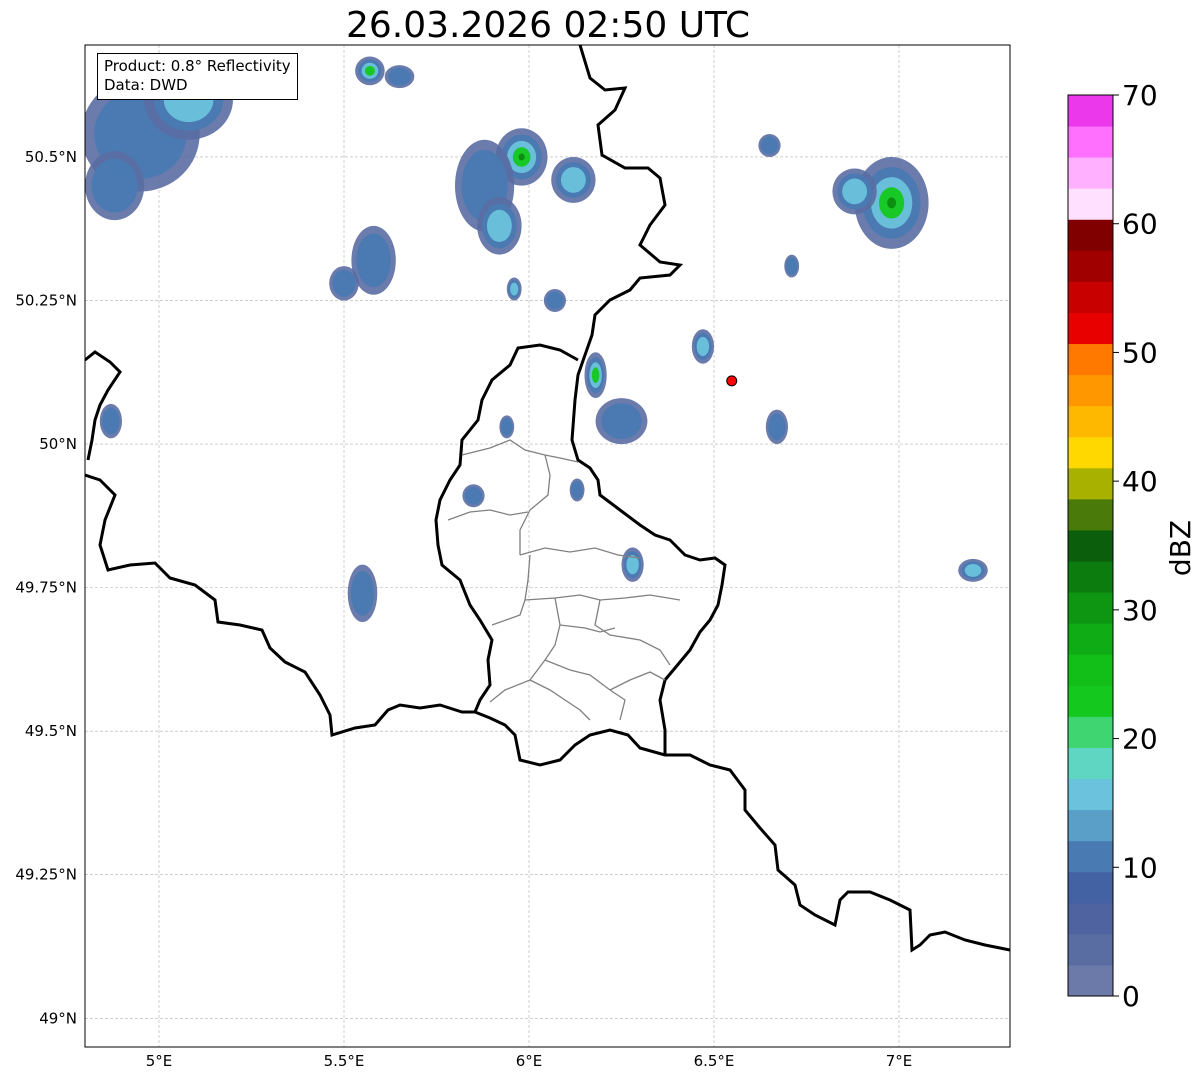 The width and height of the screenshot is (1202, 1081). I want to click on lon-tick-label: 5.5°E, so click(344, 1061).